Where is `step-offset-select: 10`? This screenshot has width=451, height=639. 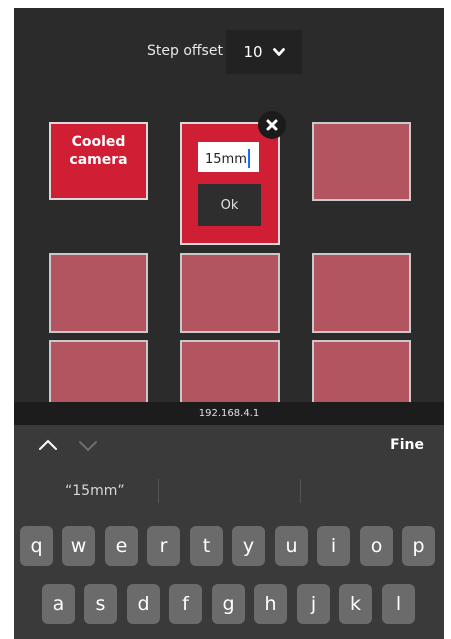 step-offset-select: 10 is located at coordinates (264, 52).